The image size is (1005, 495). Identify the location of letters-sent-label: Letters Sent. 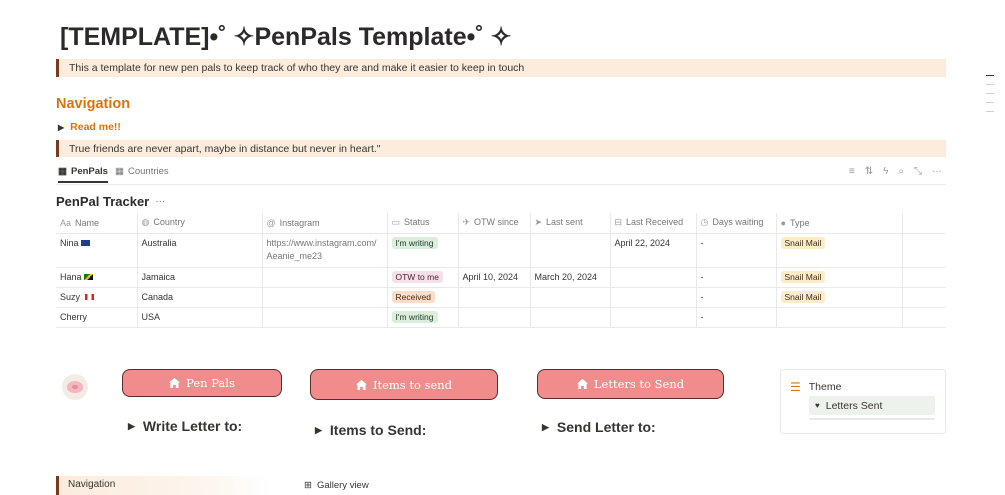
(854, 405).